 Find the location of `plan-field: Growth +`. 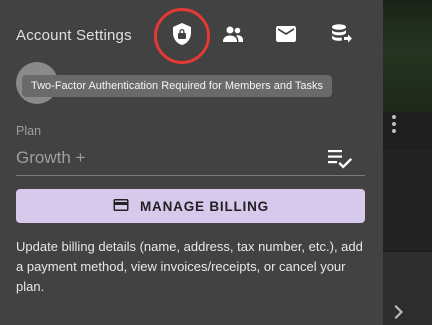

plan-field: Growth + is located at coordinates (50, 158).